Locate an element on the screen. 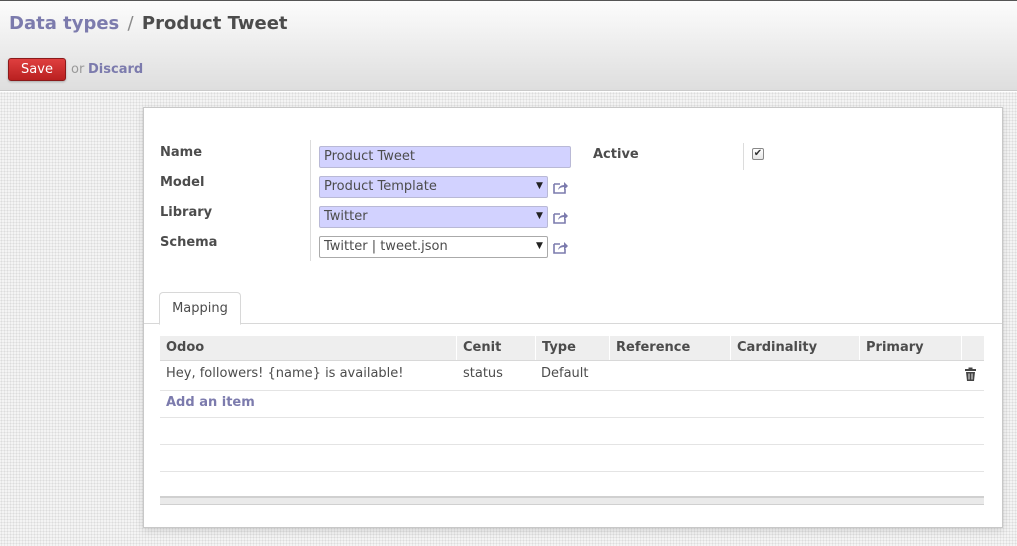  column-header-type: Type is located at coordinates (572, 348).